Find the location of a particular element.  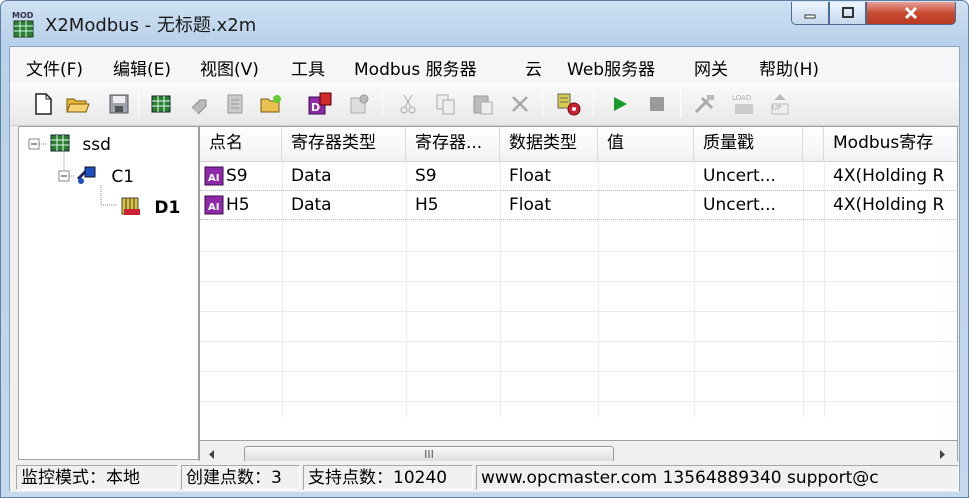

tree-node-device: D1 is located at coordinates (149, 206).